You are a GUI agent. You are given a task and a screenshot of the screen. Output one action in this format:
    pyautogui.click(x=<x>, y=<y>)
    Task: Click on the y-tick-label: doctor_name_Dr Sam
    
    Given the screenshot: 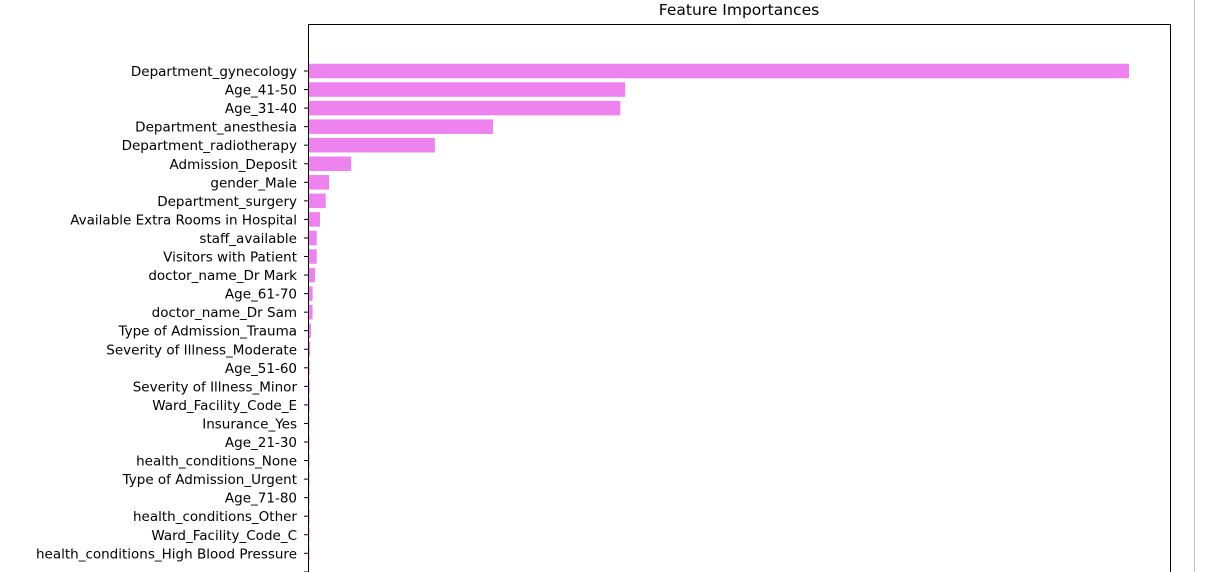 What is the action you would take?
    pyautogui.click(x=224, y=313)
    